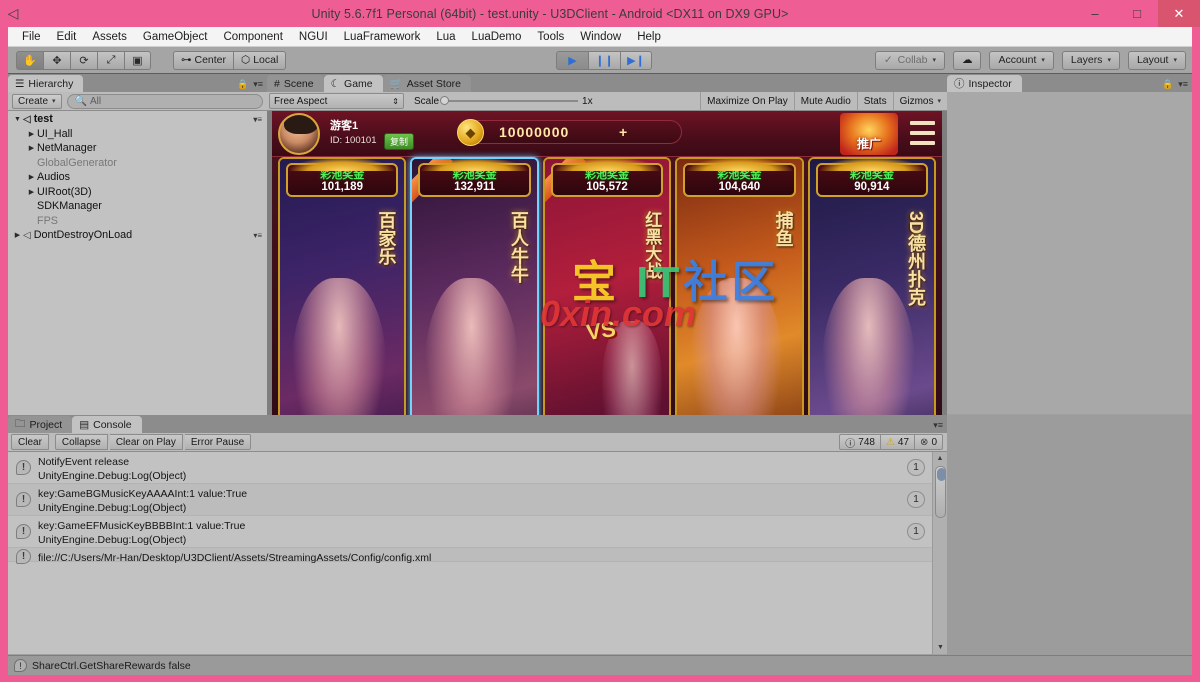  I want to click on scale-tool-icon: ⤢, so click(110, 60).